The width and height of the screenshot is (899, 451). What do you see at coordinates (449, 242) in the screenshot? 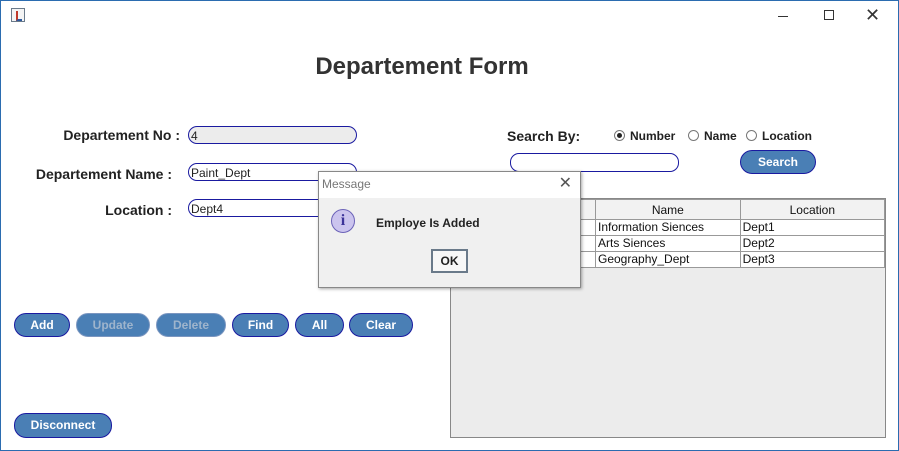
I see `dialog-body: i Employe Is Added OK` at bounding box center [449, 242].